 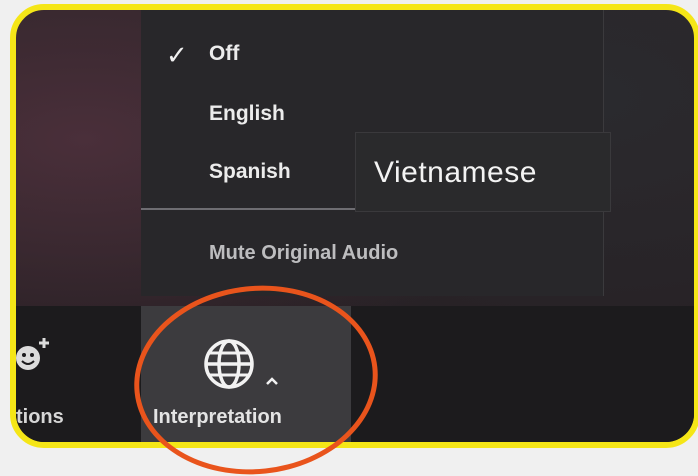 What do you see at coordinates (217, 417) in the screenshot?
I see `interpretation-label: Interpretation` at bounding box center [217, 417].